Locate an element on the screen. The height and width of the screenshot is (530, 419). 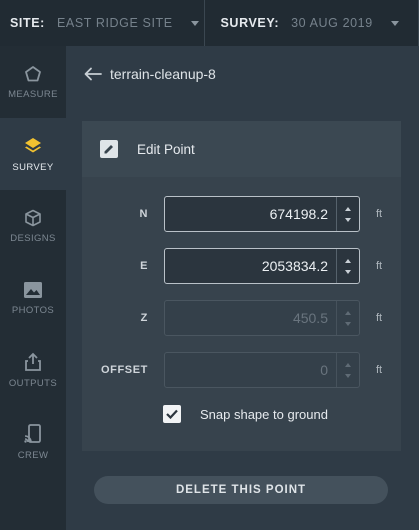
nav-item-outputs: OUTPUTS is located at coordinates (33, 370).